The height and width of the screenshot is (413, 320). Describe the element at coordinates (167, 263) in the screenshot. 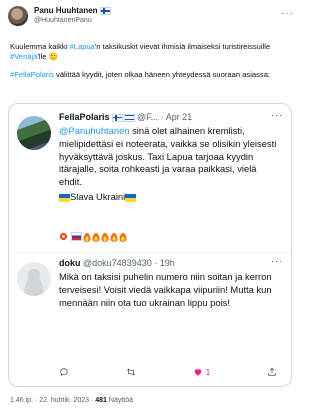

I see `quote2-time: 19h` at that location.